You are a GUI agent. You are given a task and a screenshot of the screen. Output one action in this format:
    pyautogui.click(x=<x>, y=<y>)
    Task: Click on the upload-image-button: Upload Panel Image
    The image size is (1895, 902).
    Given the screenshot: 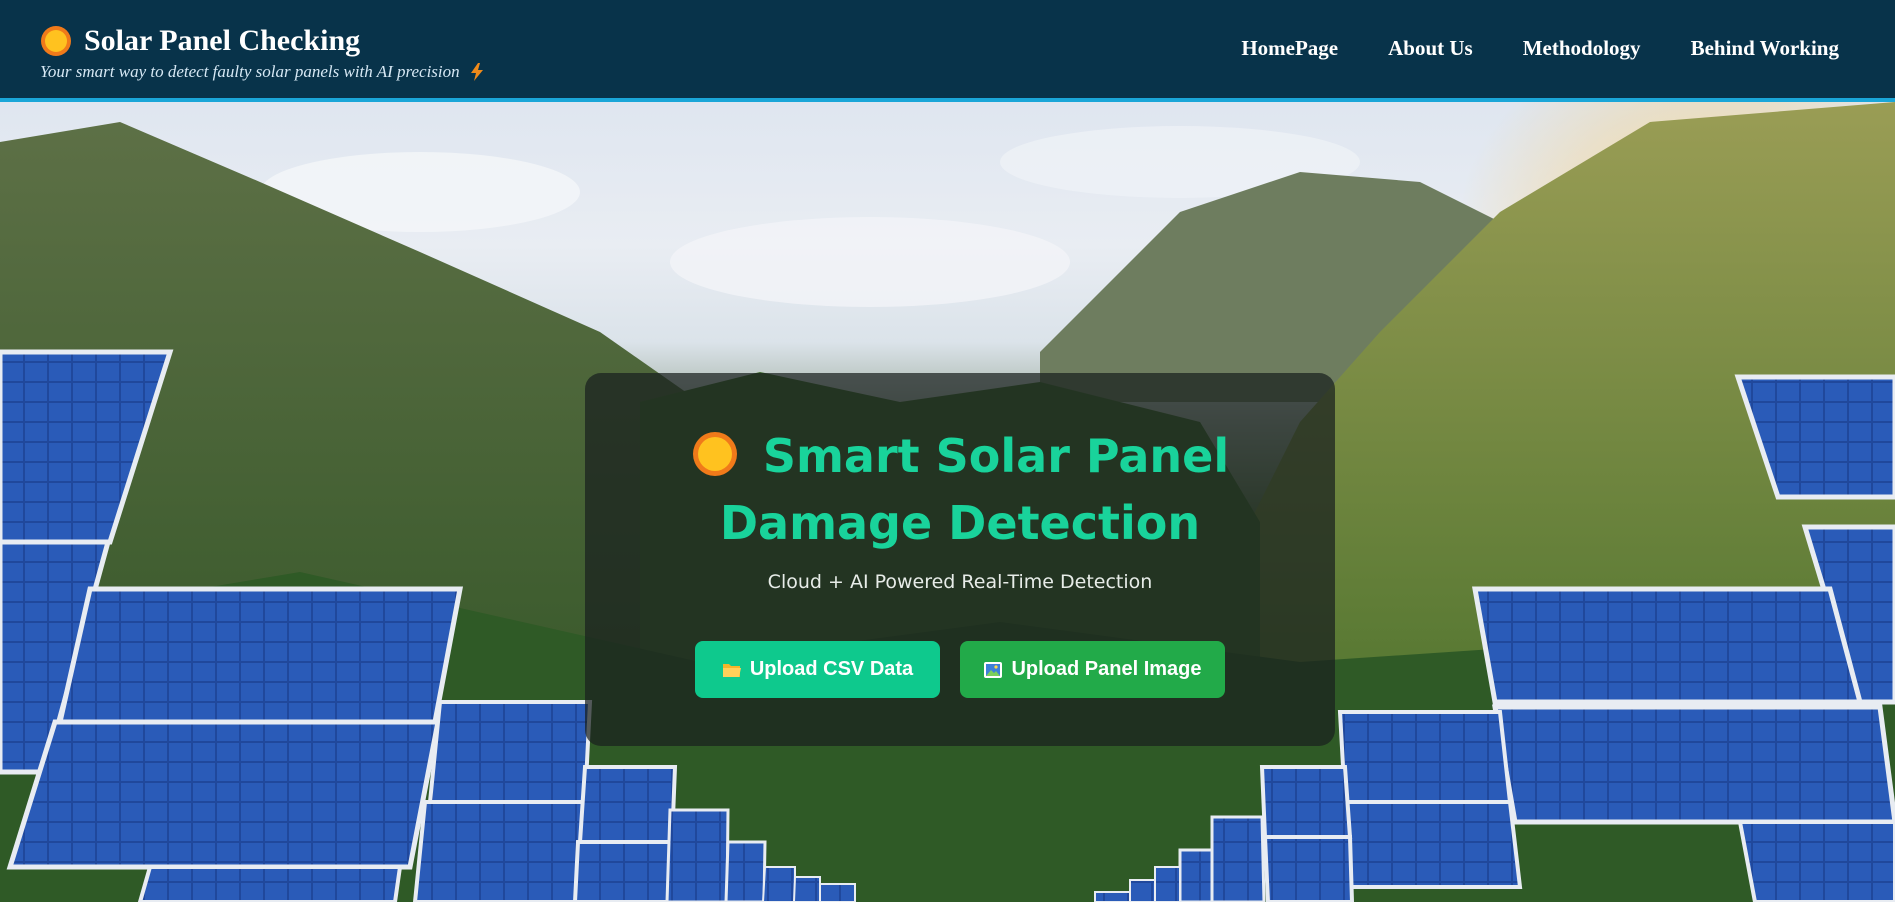 What is the action you would take?
    pyautogui.click(x=1092, y=669)
    